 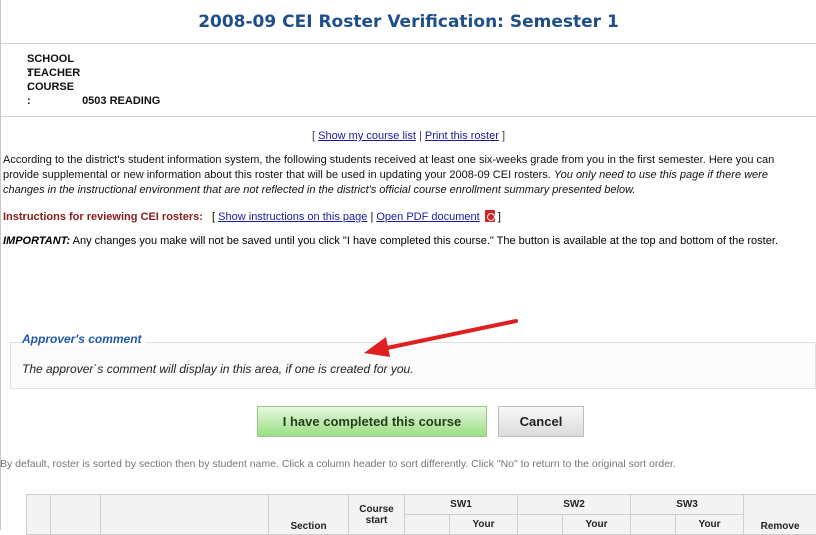 I want to click on course-info: SCHOOL : TEACHER : COURSE : 0503 READING, so click(x=408, y=80).